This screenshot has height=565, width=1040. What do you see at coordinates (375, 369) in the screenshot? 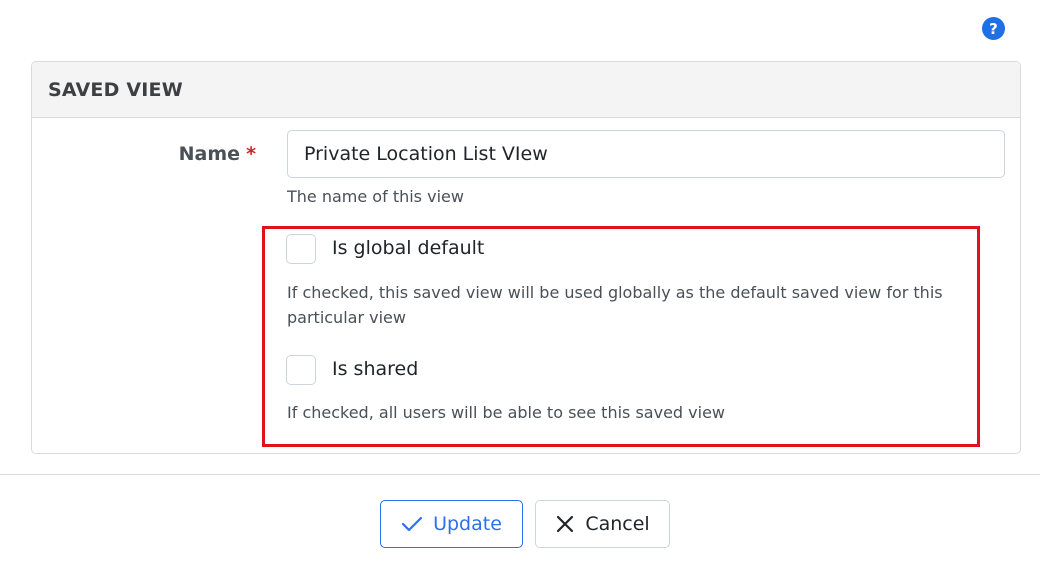
I see `shared-label: Is shared` at bounding box center [375, 369].